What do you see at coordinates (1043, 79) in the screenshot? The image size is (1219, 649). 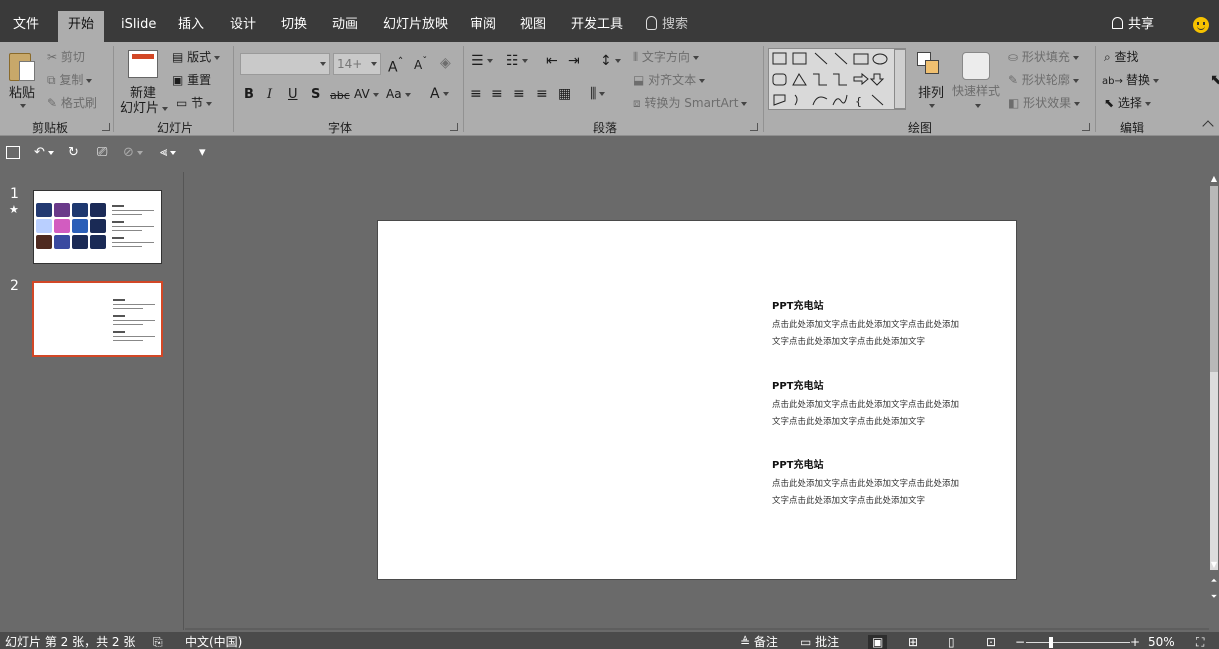 I see `shape-outline-button: ✎ 形状轮廓` at bounding box center [1043, 79].